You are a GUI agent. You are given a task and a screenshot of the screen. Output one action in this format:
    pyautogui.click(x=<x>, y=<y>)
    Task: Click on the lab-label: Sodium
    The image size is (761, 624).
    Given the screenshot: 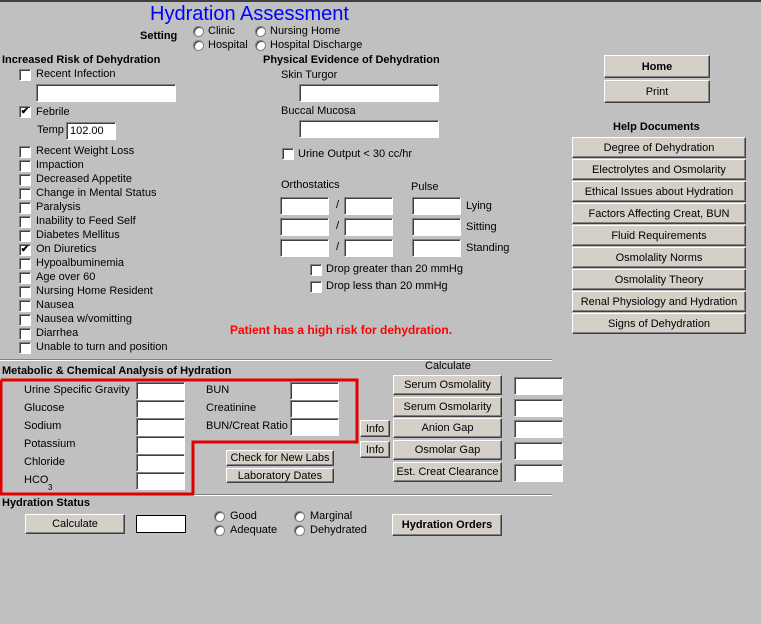 What is the action you would take?
    pyautogui.click(x=43, y=426)
    